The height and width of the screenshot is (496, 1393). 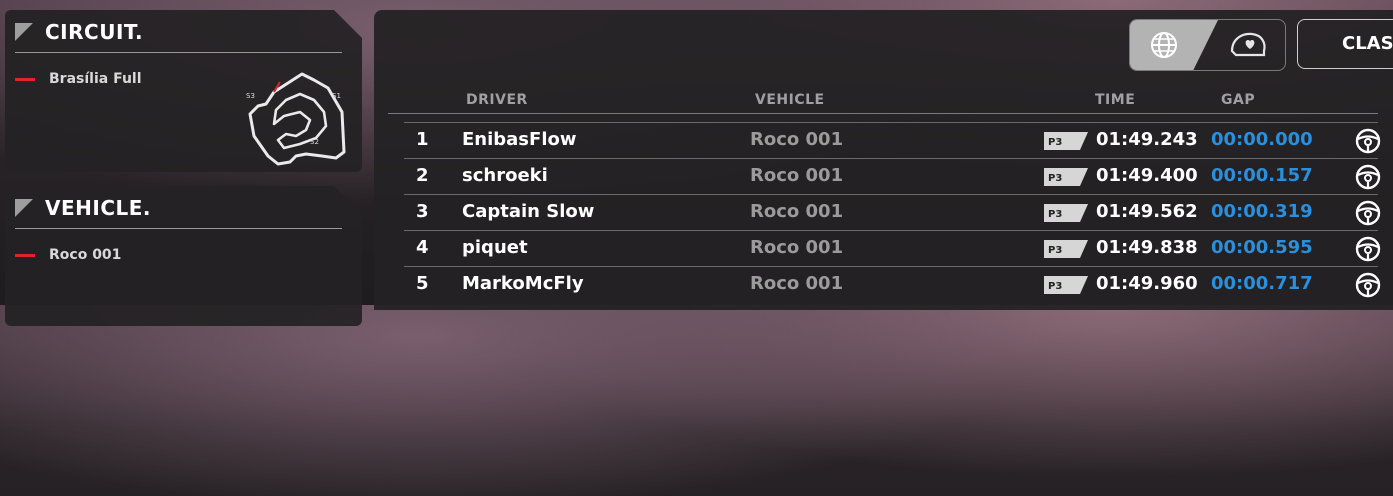 I want to click on vehicle-divider, so click(x=178, y=228).